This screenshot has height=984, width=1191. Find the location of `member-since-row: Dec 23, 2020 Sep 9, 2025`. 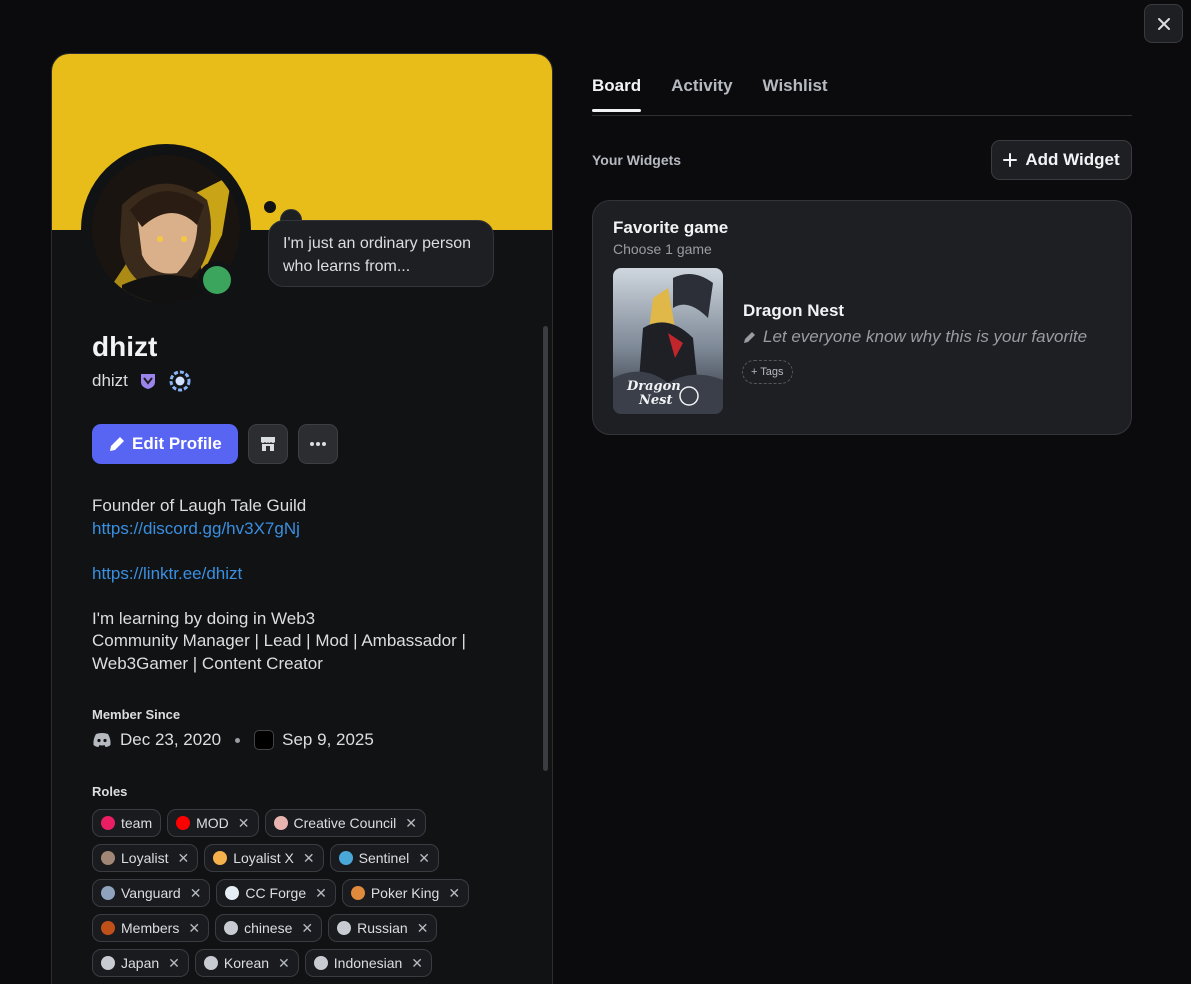

member-since-row: Dec 23, 2020 Sep 9, 2025 is located at coordinates (233, 740).